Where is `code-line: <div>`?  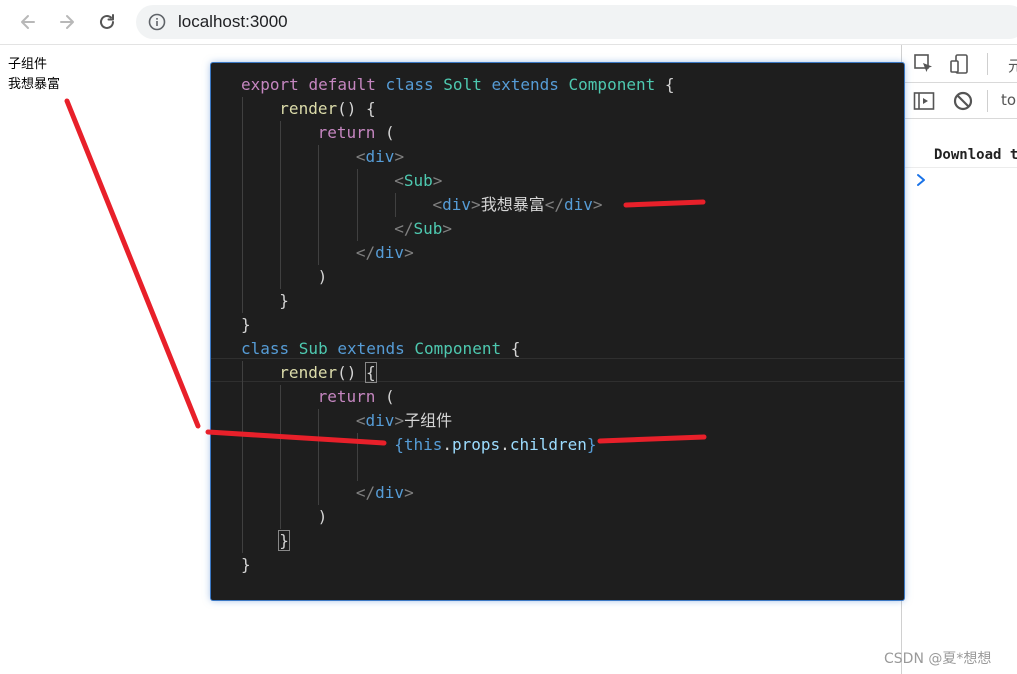
code-line: <div> is located at coordinates (380, 157).